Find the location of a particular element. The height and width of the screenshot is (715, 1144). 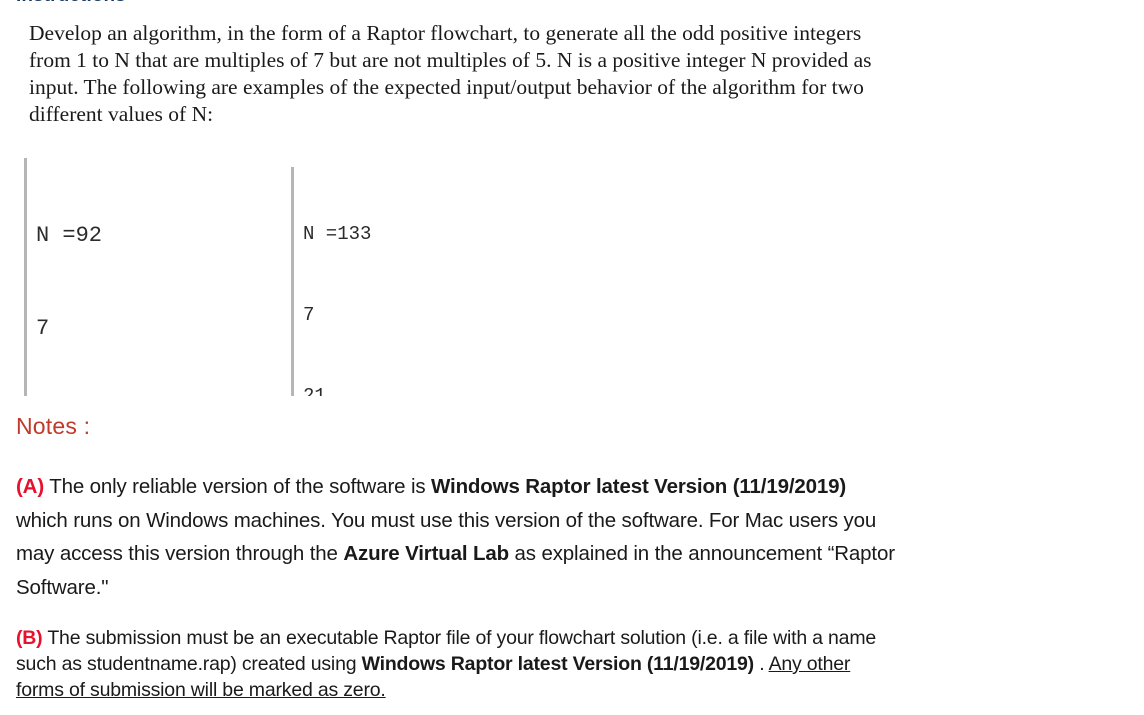

sample-block-right: N =133 7 21 49 63 77 91 119 is located at coordinates (331, 281).